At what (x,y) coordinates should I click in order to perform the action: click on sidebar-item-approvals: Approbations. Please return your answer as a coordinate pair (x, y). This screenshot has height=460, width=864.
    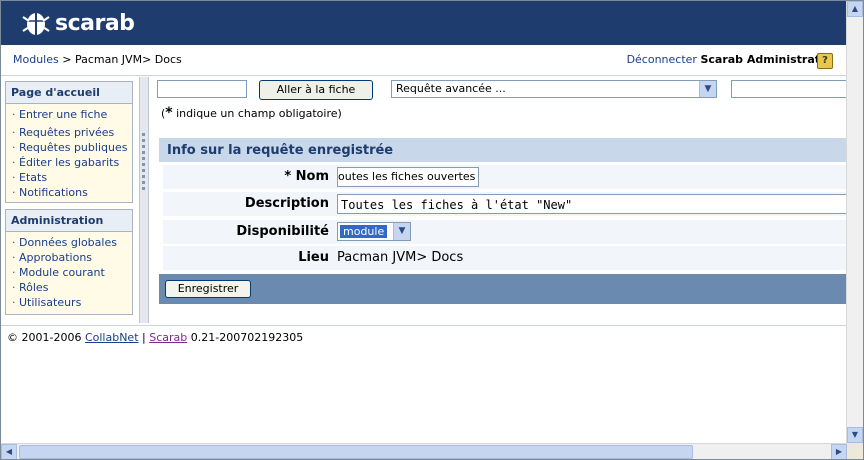
    Looking at the image, I should click on (72, 257).